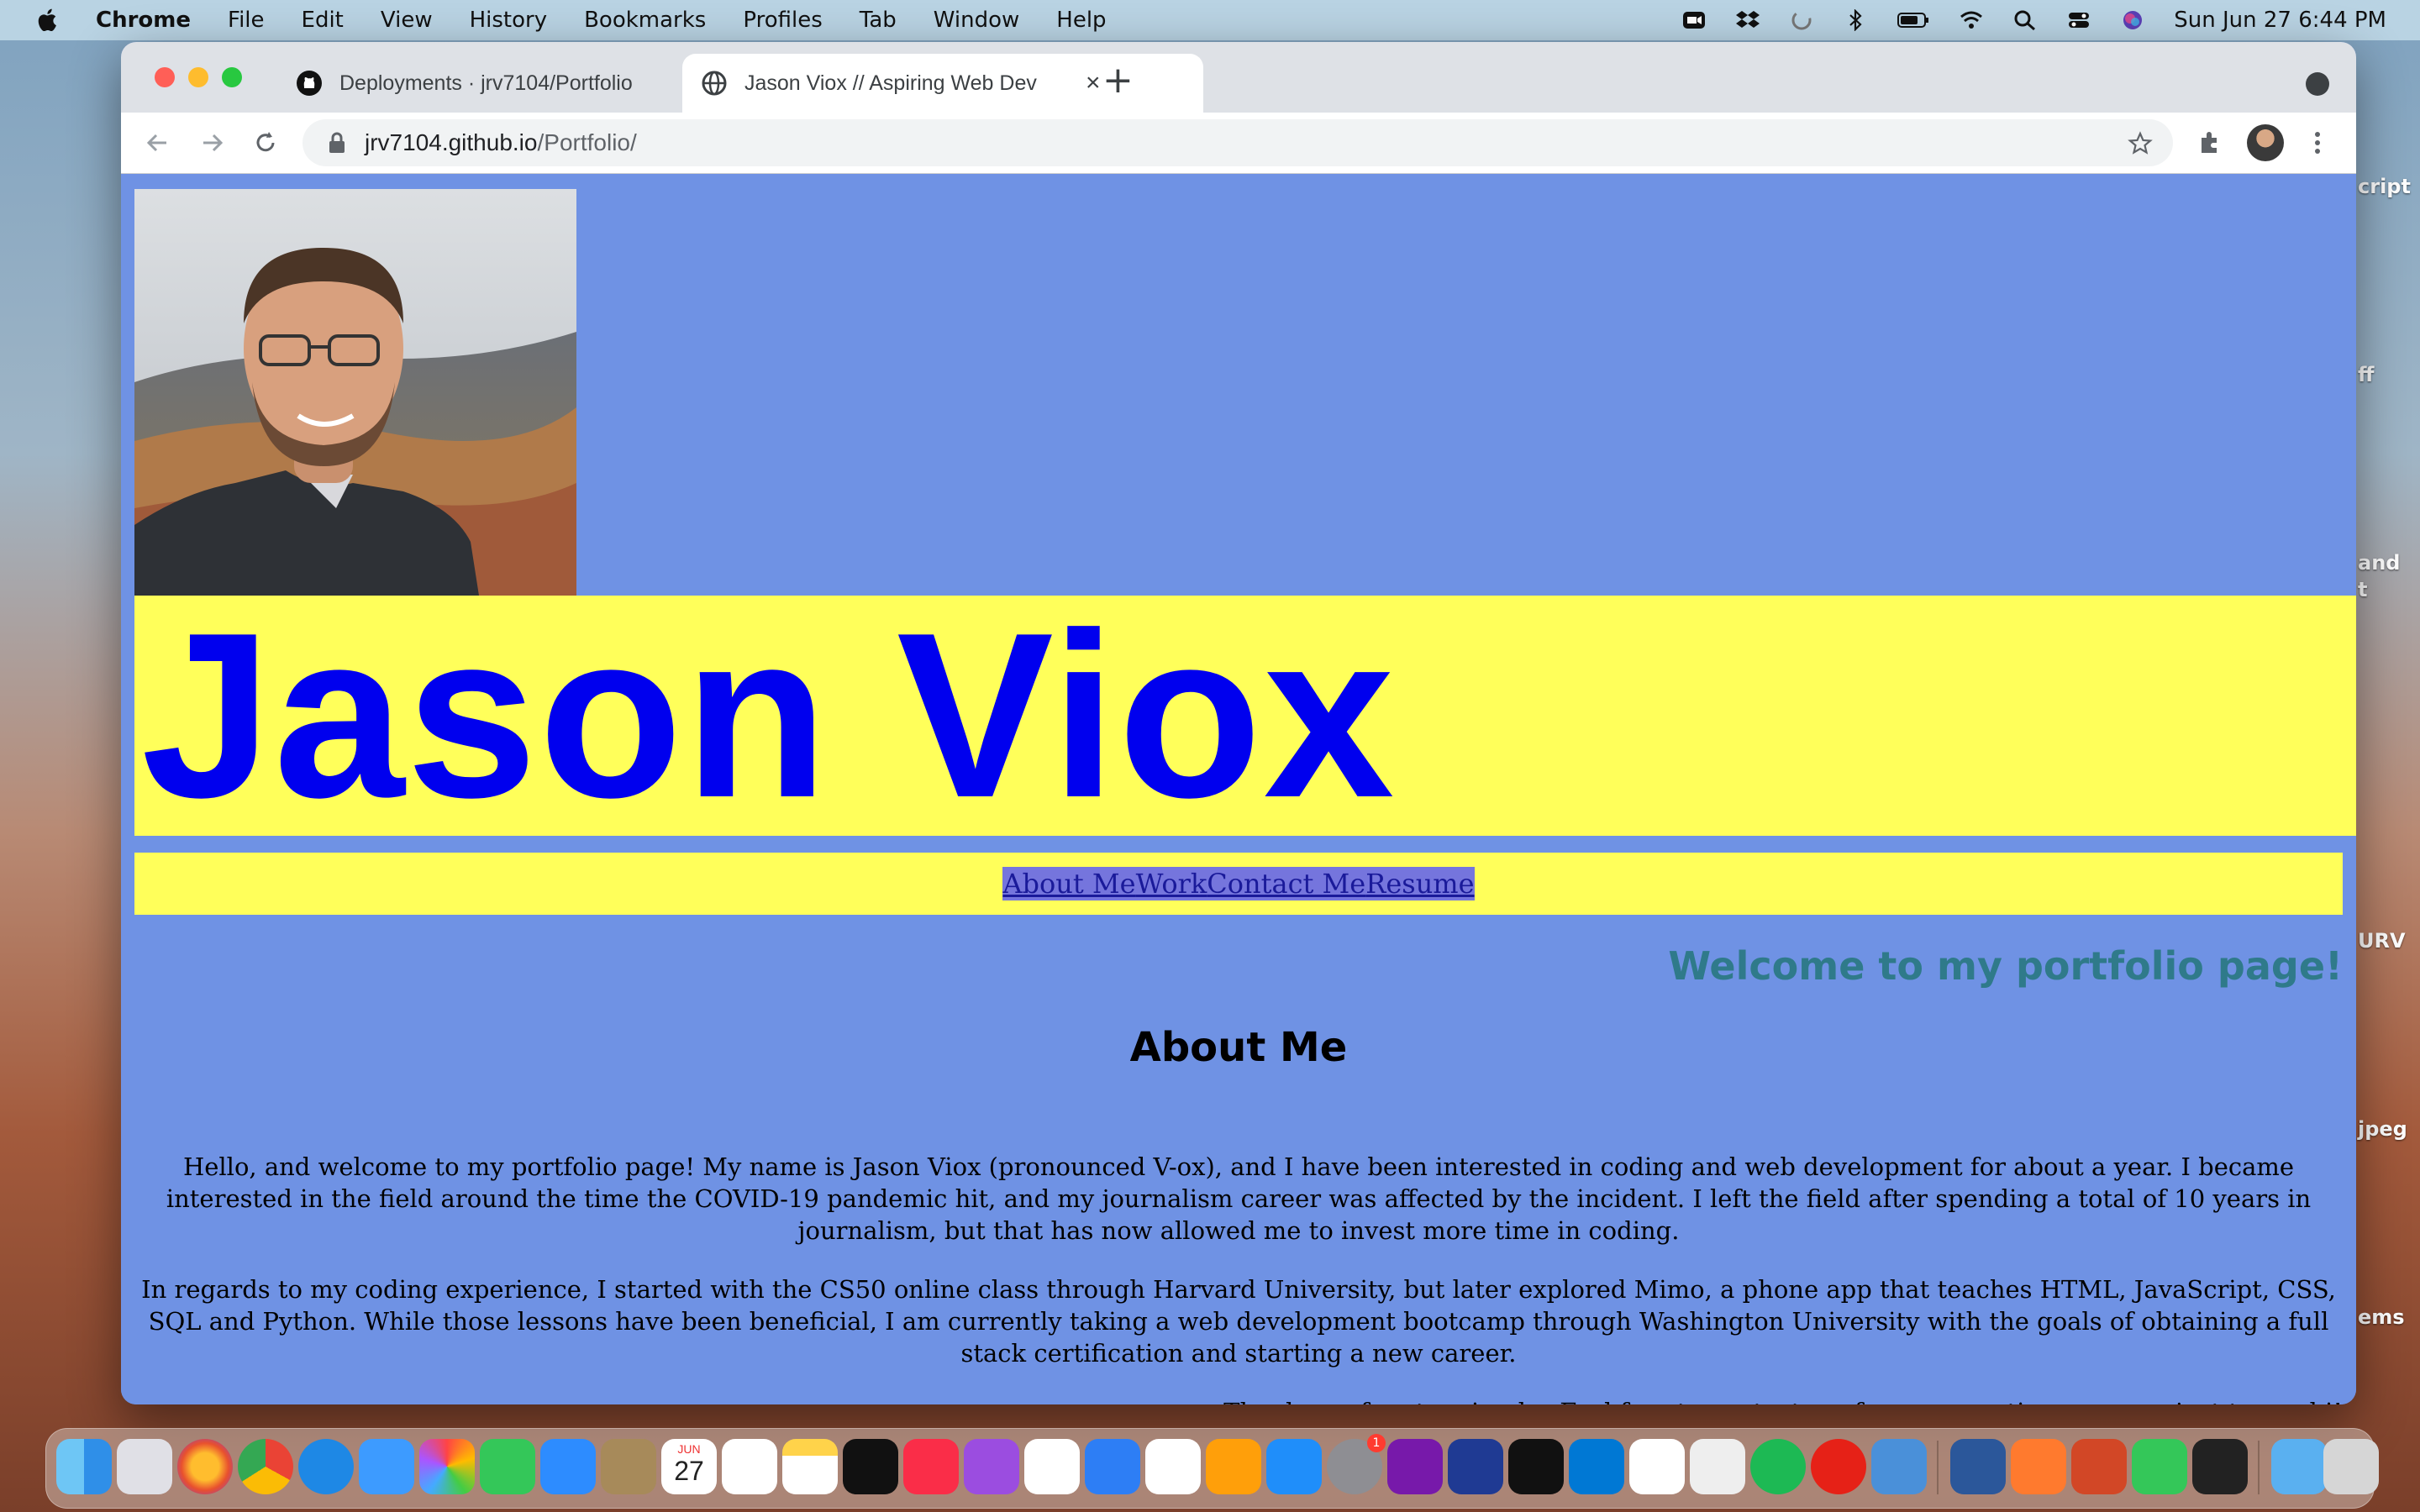 This screenshot has height=1512, width=2420. What do you see at coordinates (205, 1466) in the screenshot?
I see `firefox-icon` at bounding box center [205, 1466].